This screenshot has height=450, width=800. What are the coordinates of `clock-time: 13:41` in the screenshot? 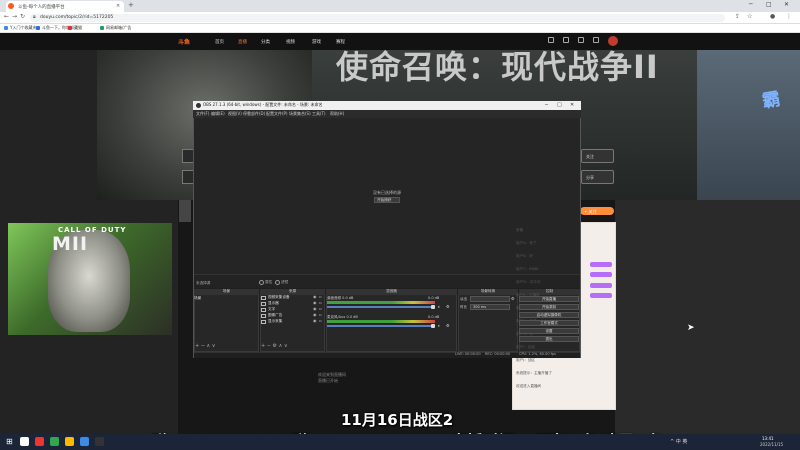 It's located at (768, 438).